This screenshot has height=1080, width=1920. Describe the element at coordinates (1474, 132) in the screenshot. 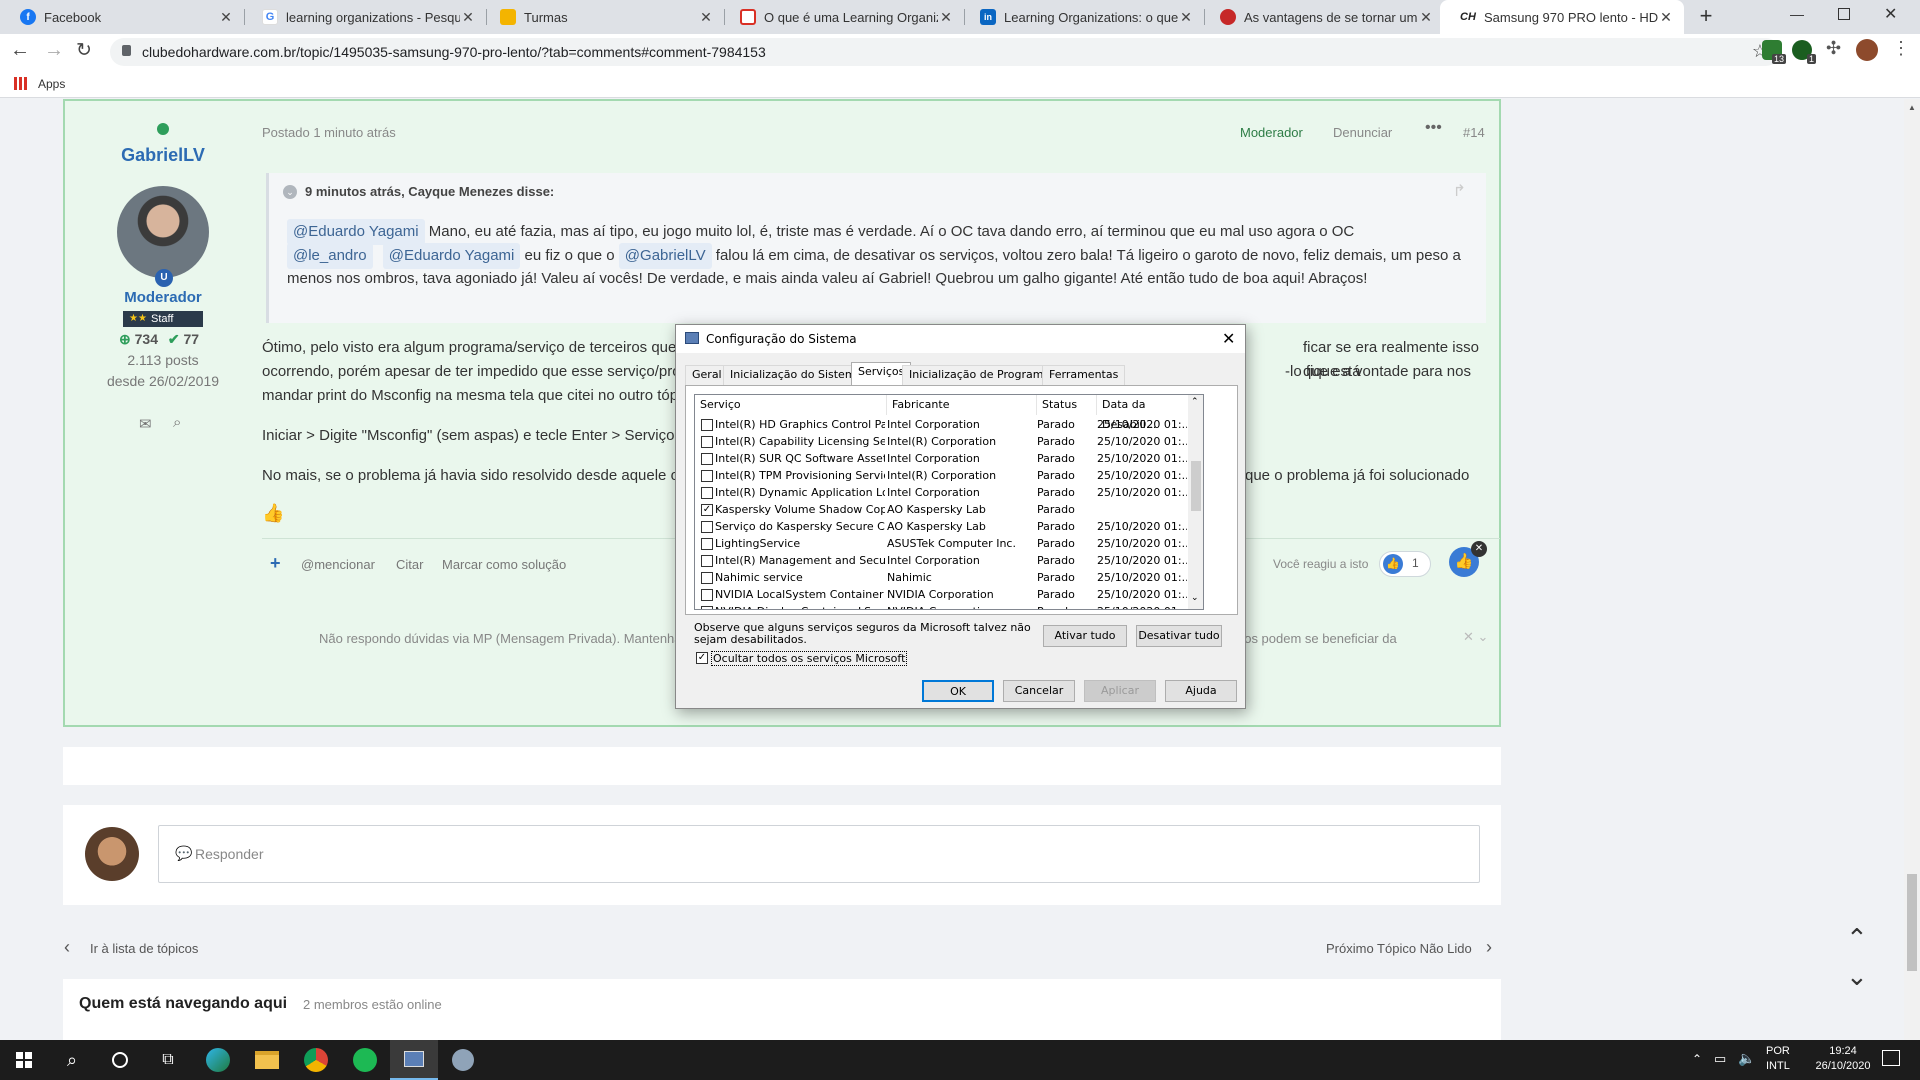

I see `post-number: #14` at that location.